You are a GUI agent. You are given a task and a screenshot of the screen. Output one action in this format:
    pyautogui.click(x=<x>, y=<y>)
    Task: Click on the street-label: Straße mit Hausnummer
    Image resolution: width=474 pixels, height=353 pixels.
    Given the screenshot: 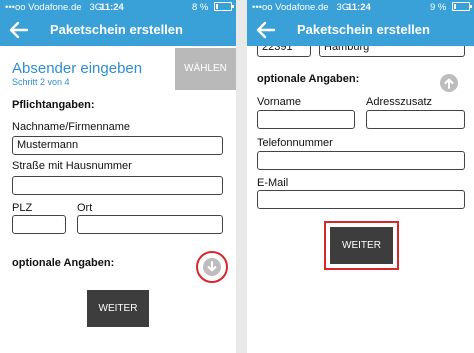 What is the action you would take?
    pyautogui.click(x=72, y=166)
    